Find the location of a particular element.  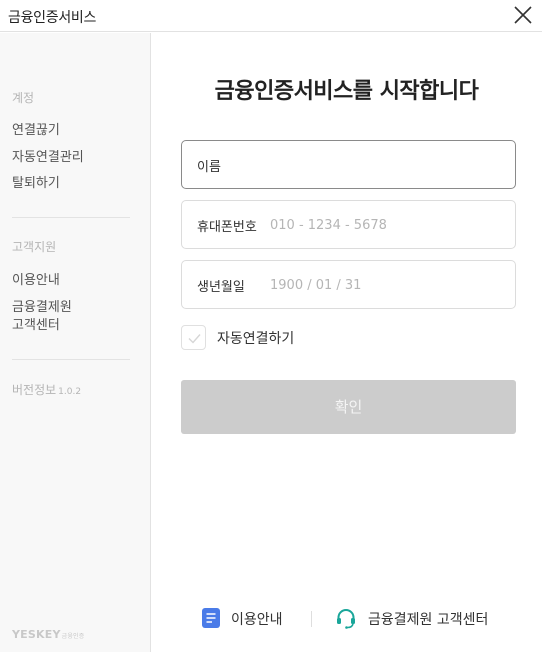

footer-support-link: 금융결제원 고객센터 is located at coordinates (417, 618).